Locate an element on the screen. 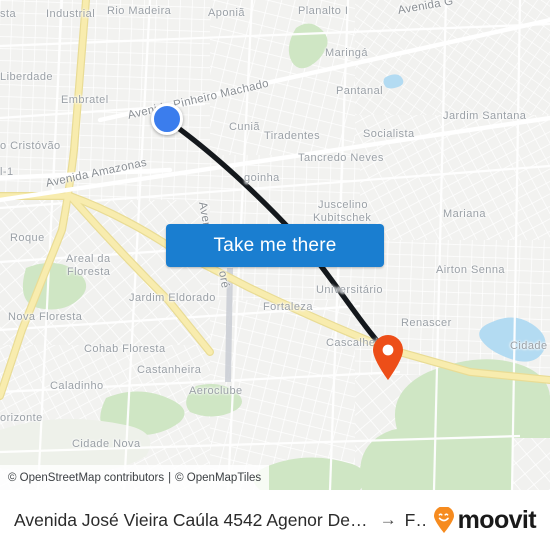 The height and width of the screenshot is (550, 550). attribution-openmaptiles: © OpenMapTiles is located at coordinates (218, 478).